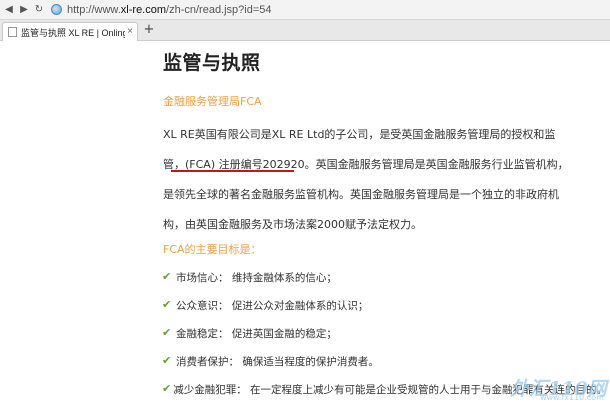 This screenshot has height=409, width=610. I want to click on goal-text: 公众意识： 促进公众对金融体系的认识；, so click(272, 306).